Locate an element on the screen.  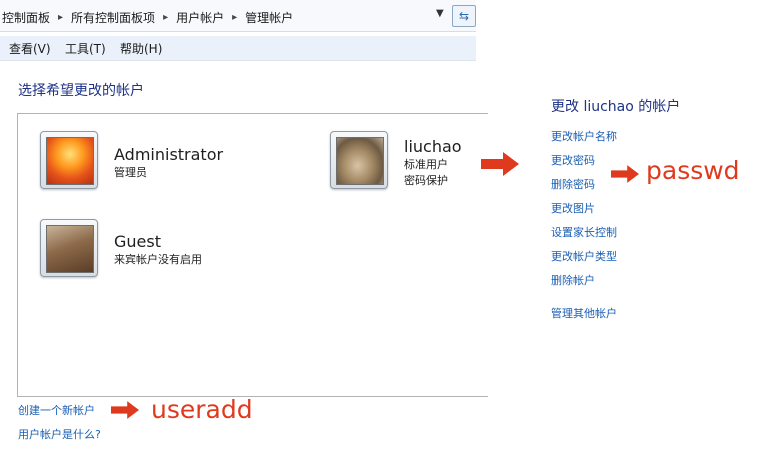
chevron-down-icon: ▼ is located at coordinates (440, 13).